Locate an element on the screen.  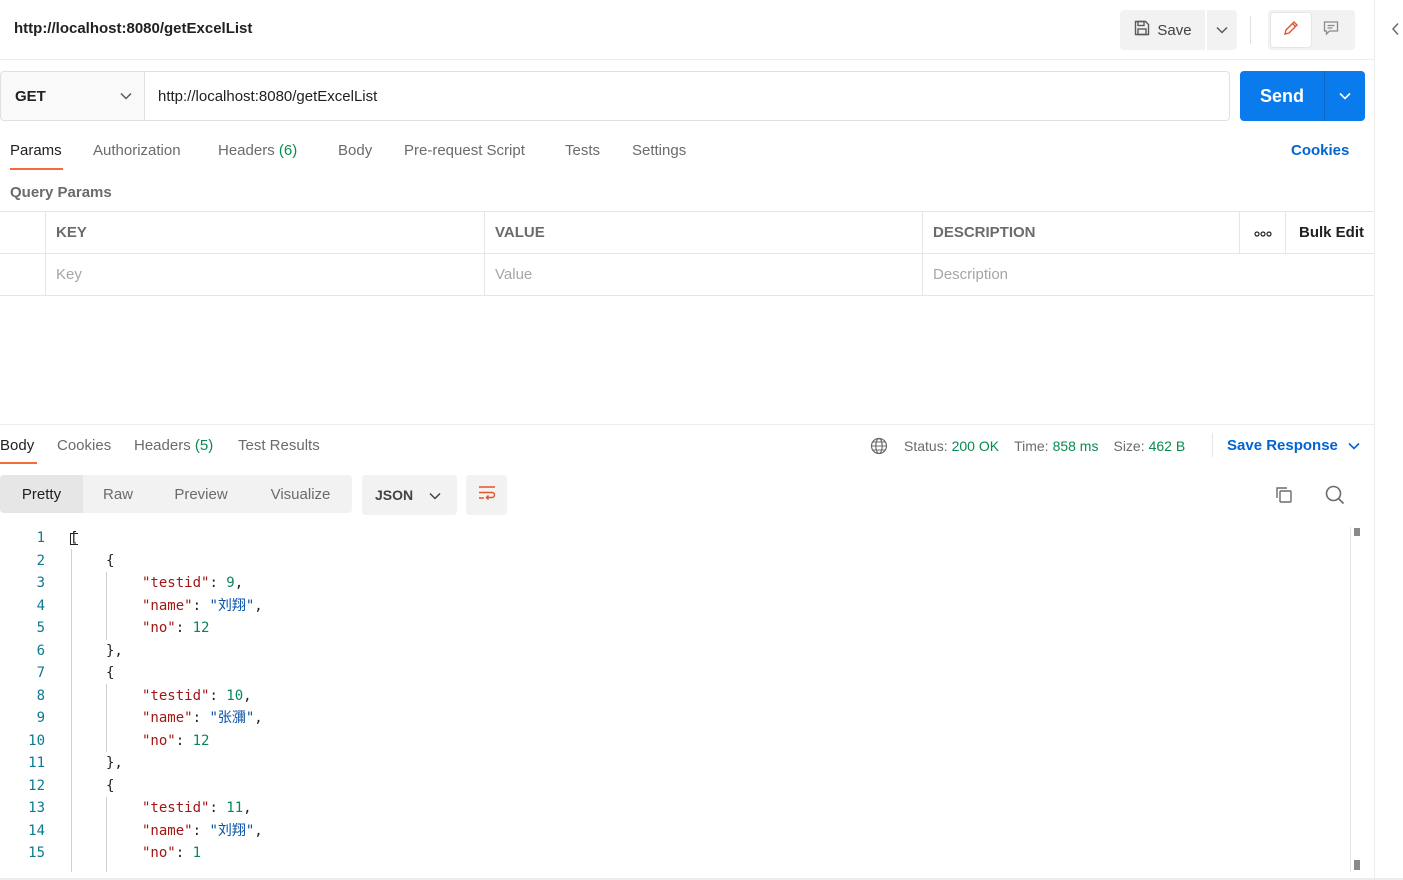
edit-mode-button is located at coordinates (1291, 30).